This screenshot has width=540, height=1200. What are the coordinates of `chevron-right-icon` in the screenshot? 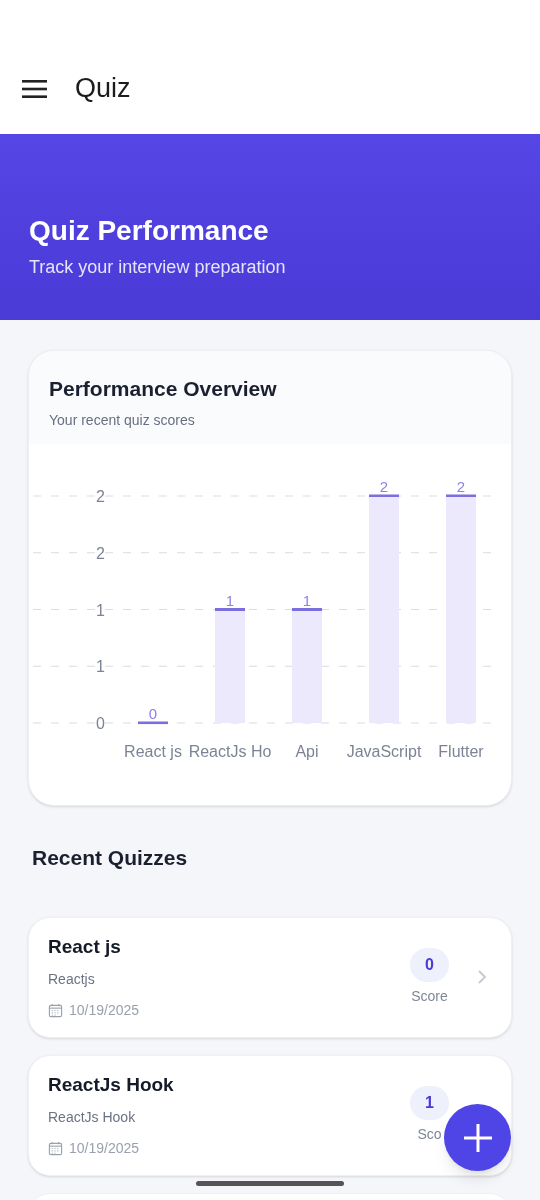 It's located at (482, 977).